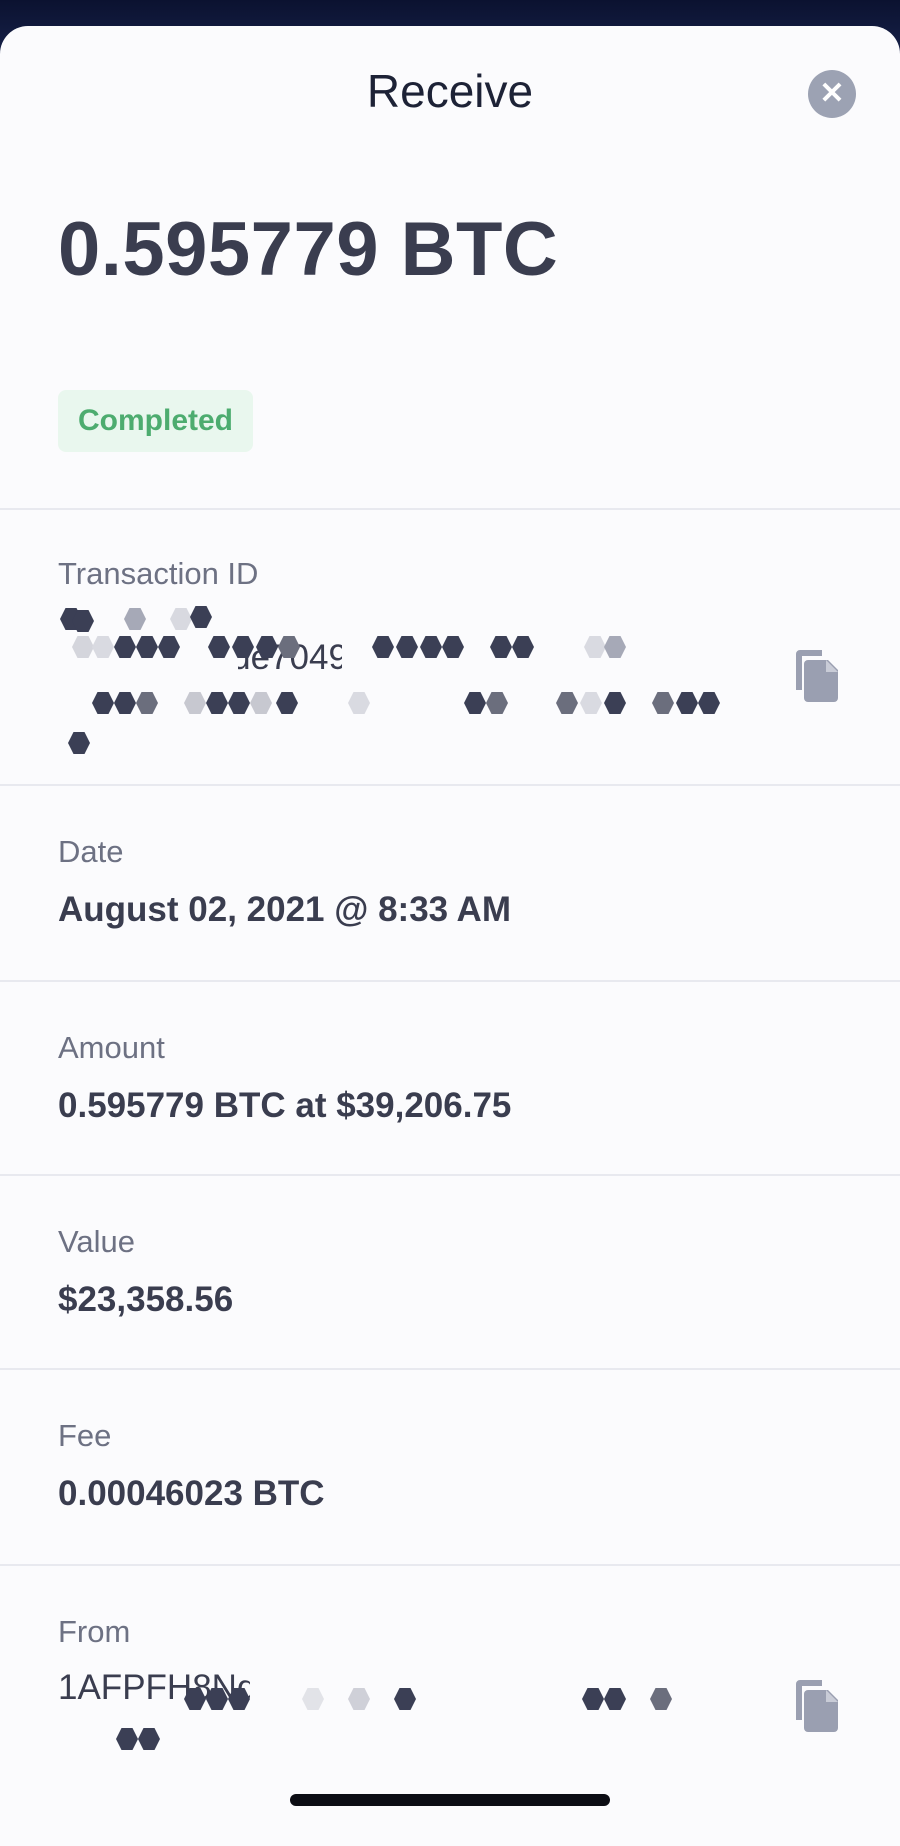 Image resolution: width=900 pixels, height=1846 pixels. I want to click on transaction-amount-heading: 0.595779 BTC, so click(308, 249).